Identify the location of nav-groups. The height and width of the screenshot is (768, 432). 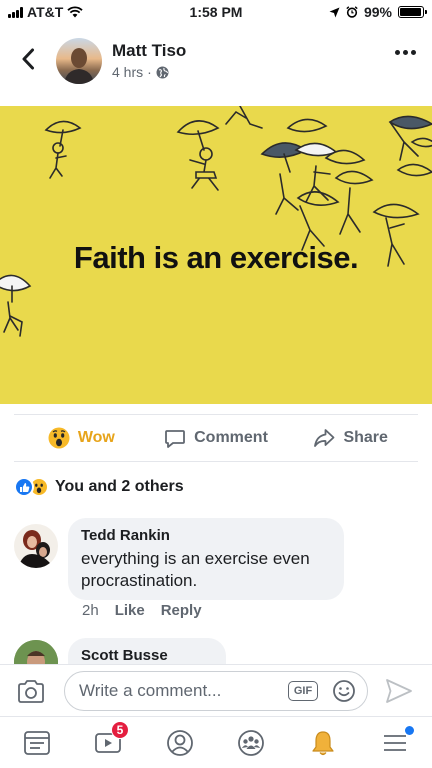
(251, 743).